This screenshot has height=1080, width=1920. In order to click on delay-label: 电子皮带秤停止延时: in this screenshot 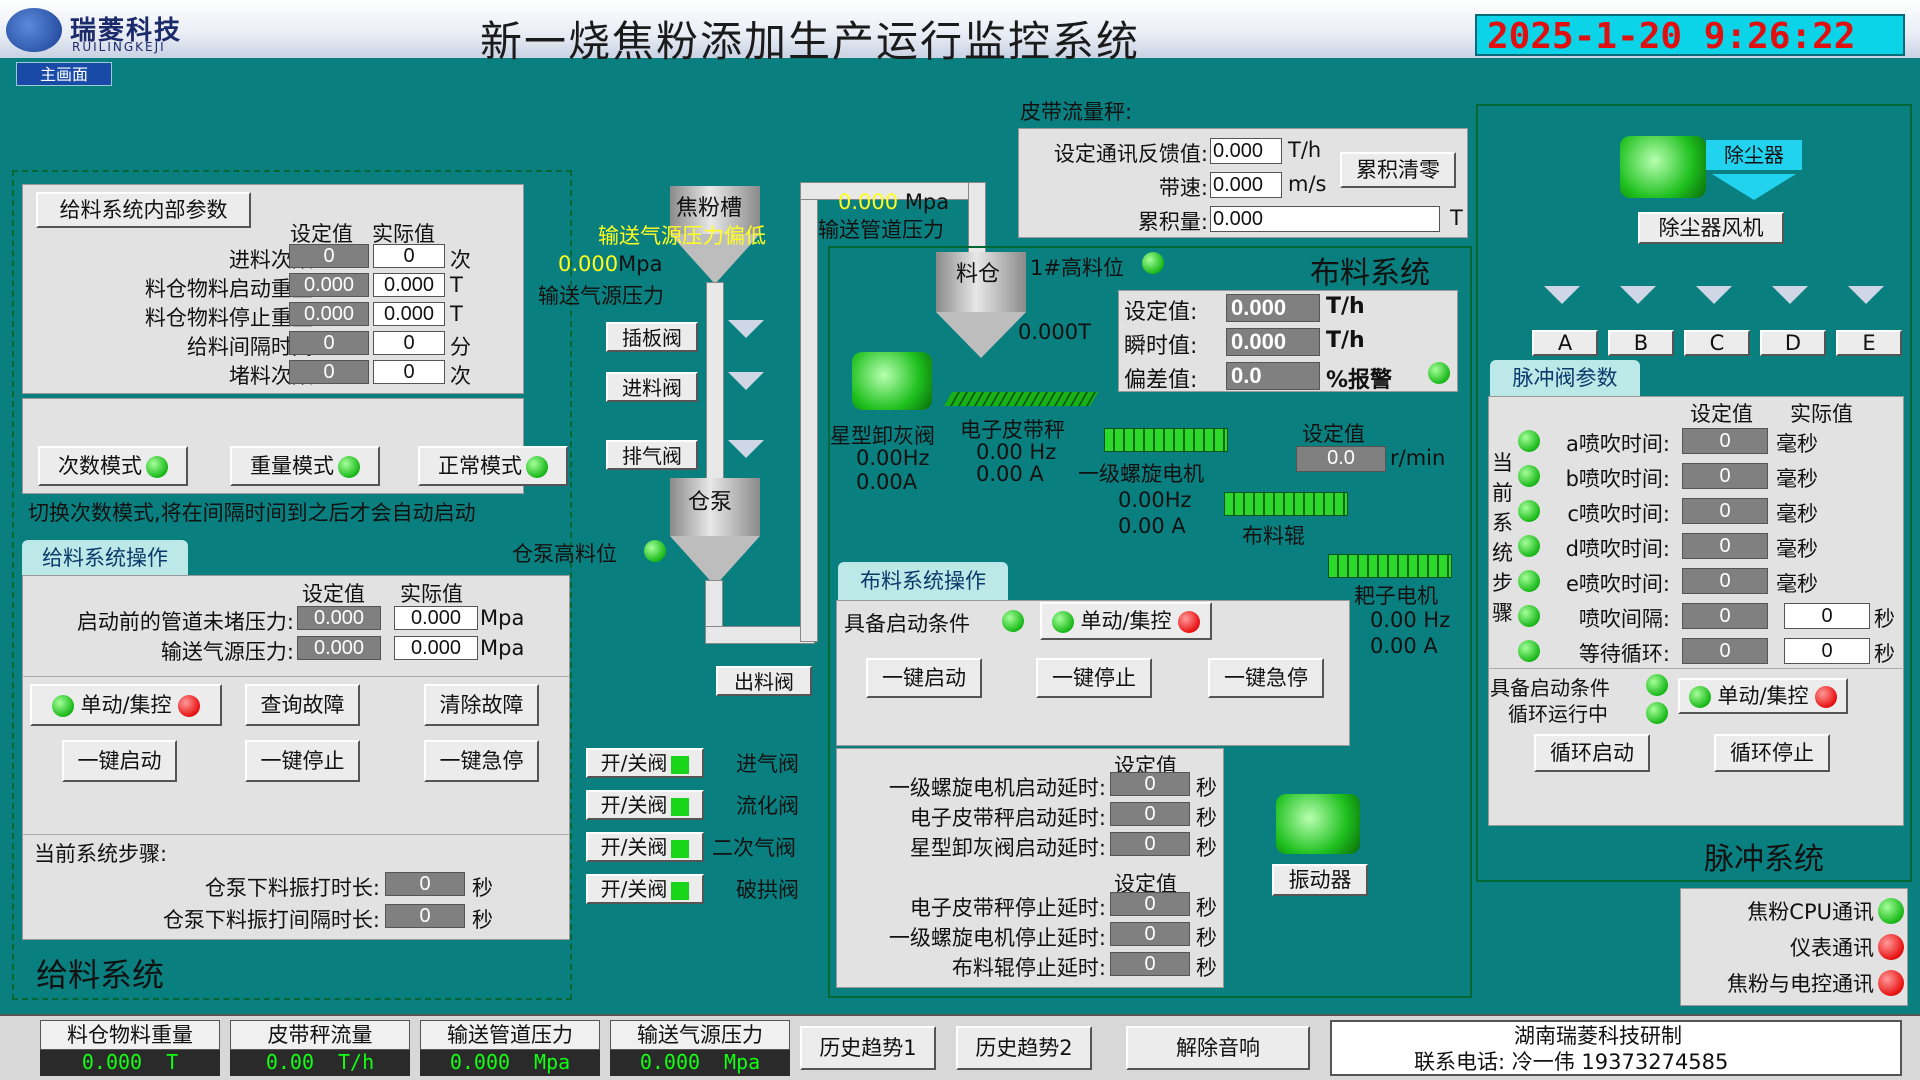, I will do `click(1007, 908)`.